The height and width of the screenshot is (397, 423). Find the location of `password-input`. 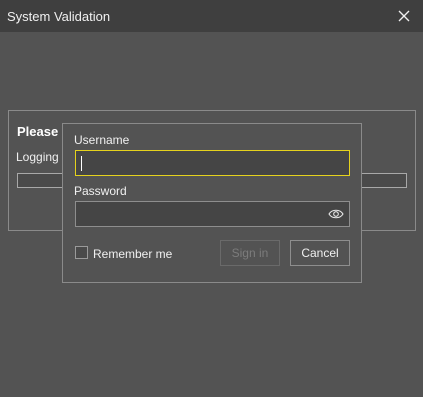

password-input is located at coordinates (212, 214).